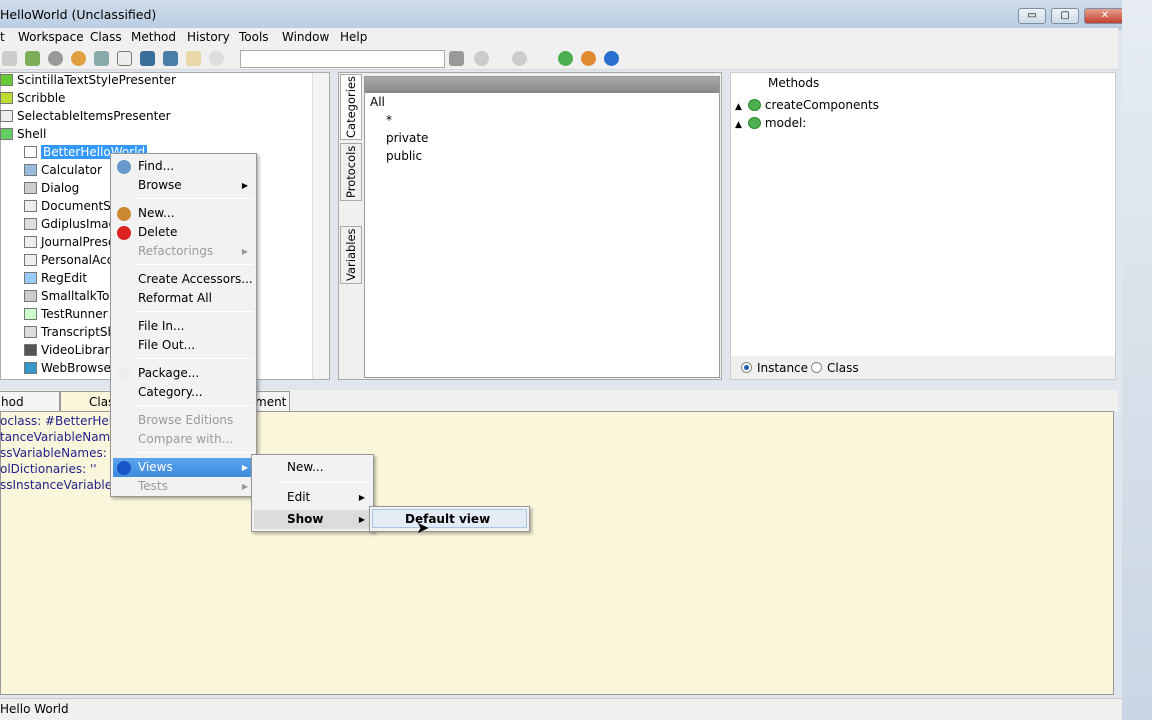  Describe the element at coordinates (48, 469) in the screenshot. I see `source-line: olDictionaries: ''` at that location.